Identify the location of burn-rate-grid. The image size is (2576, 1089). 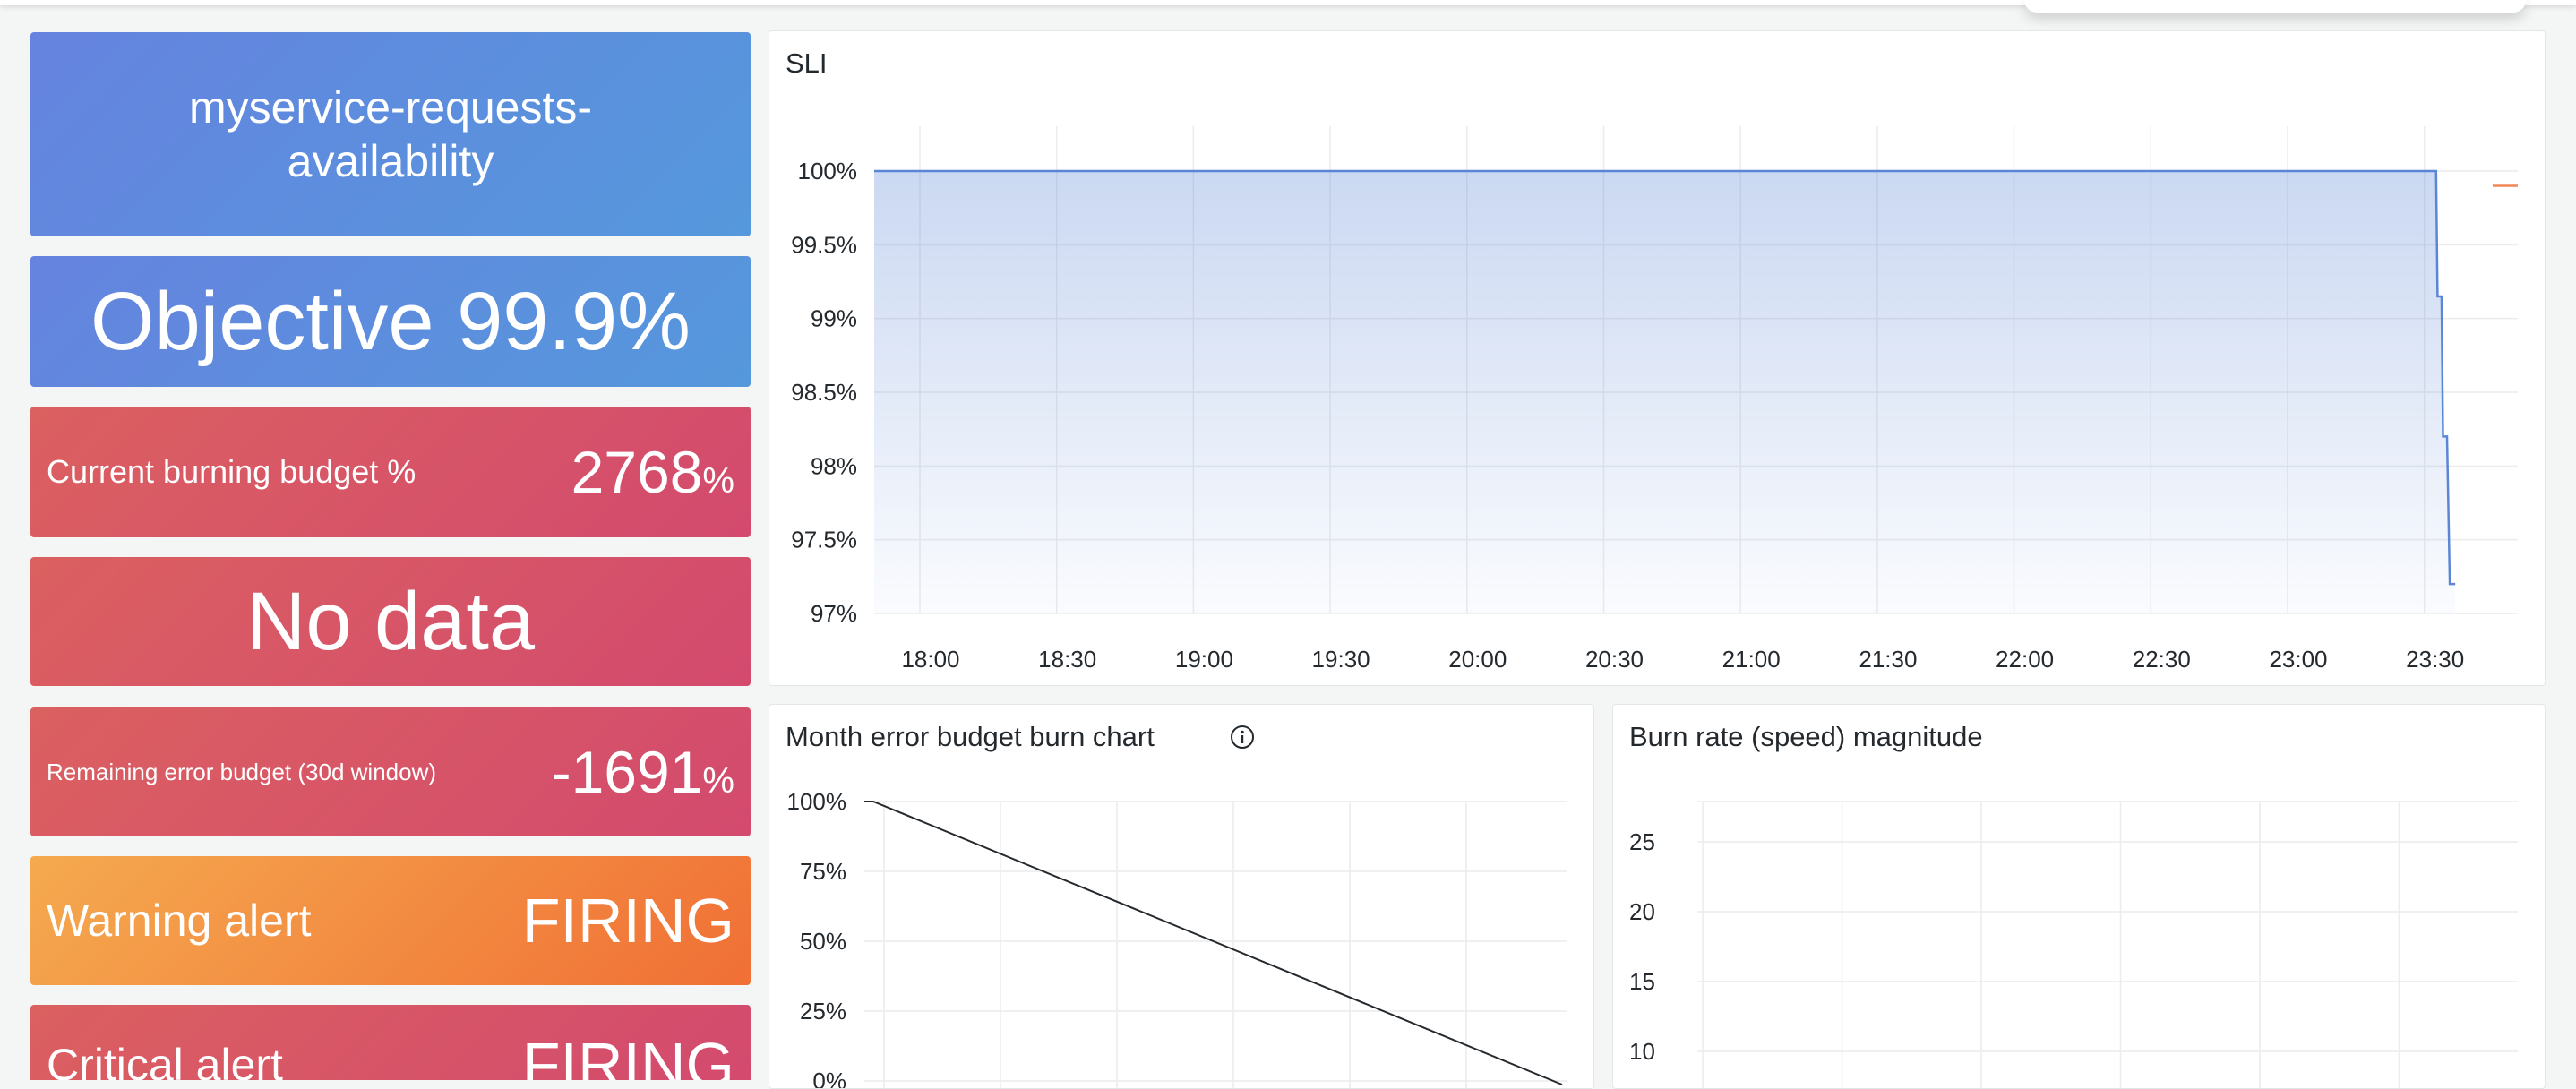
(2107, 944).